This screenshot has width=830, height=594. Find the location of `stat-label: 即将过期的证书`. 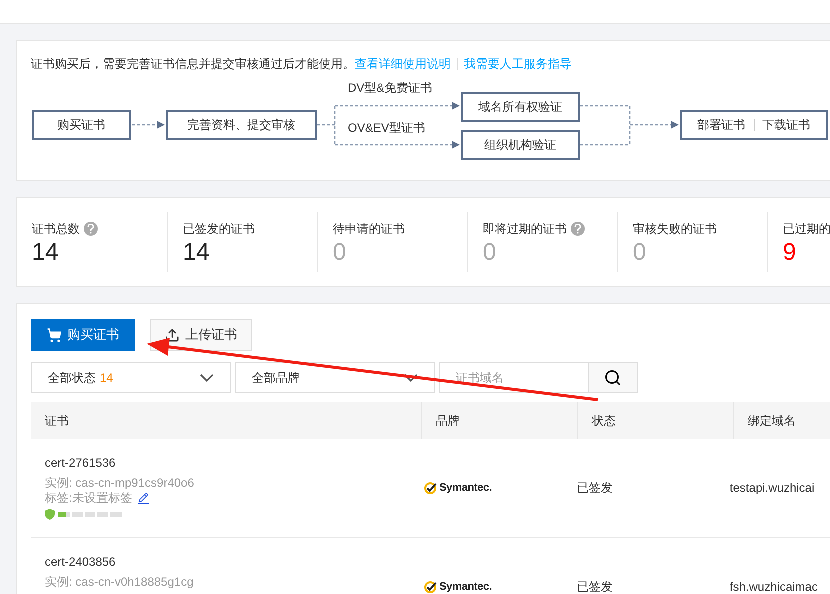

stat-label: 即将过期的证书 is located at coordinates (525, 229).